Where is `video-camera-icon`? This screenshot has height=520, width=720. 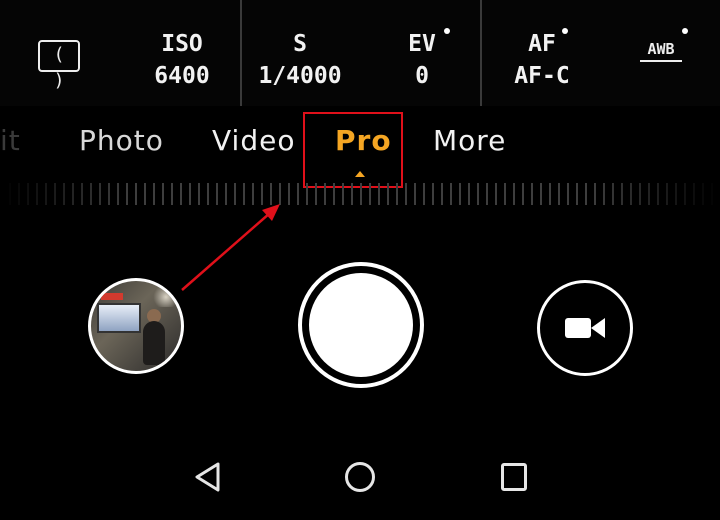
video-camera-icon is located at coordinates (578, 328).